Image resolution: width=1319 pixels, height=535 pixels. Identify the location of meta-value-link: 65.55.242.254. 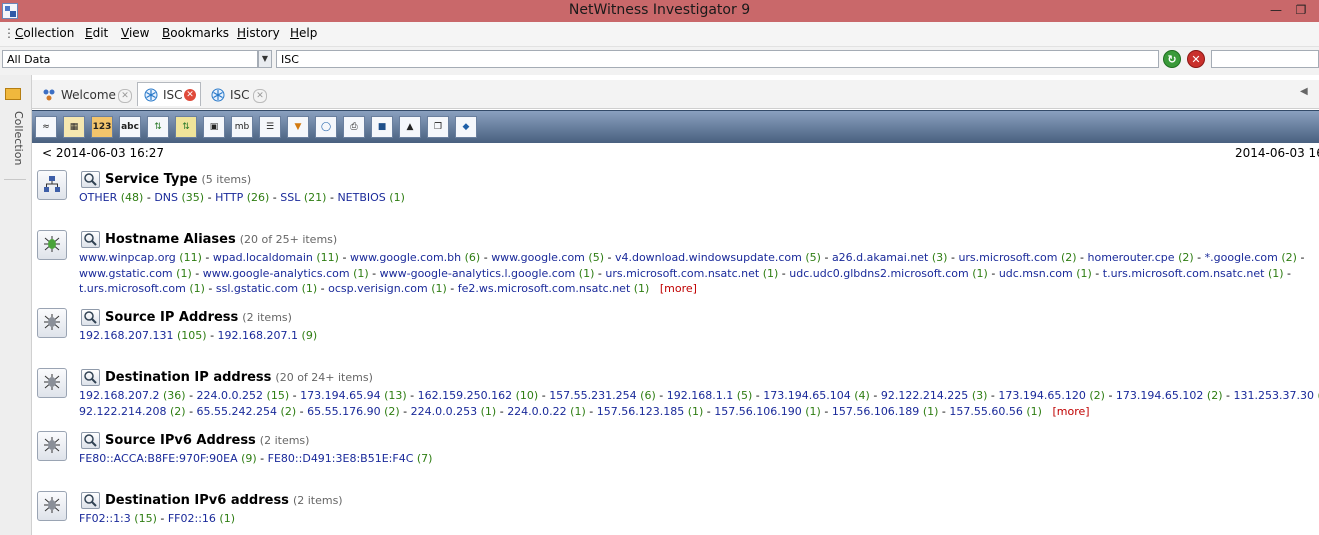
(237, 411).